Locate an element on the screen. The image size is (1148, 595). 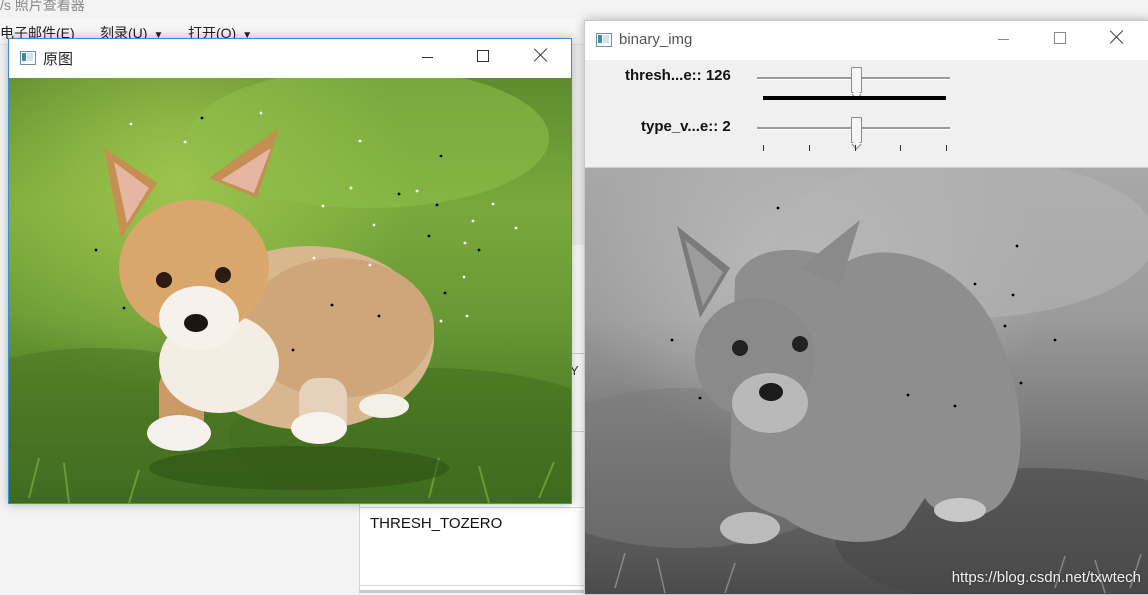
window-titlebar: 原图 is located at coordinates (290, 58).